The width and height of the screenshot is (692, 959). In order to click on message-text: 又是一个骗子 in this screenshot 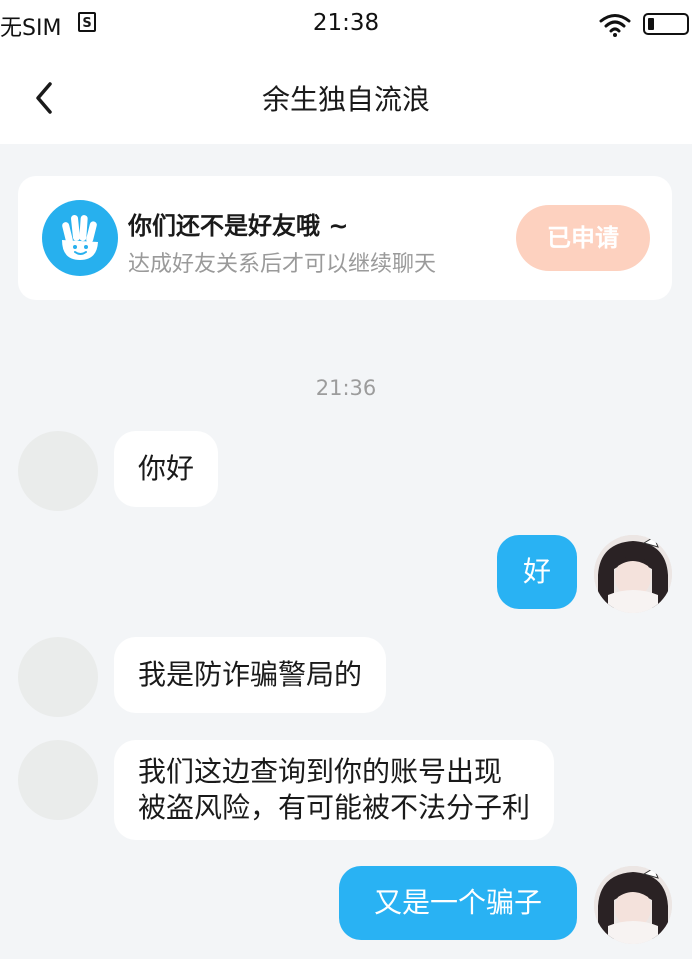, I will do `click(457, 902)`.